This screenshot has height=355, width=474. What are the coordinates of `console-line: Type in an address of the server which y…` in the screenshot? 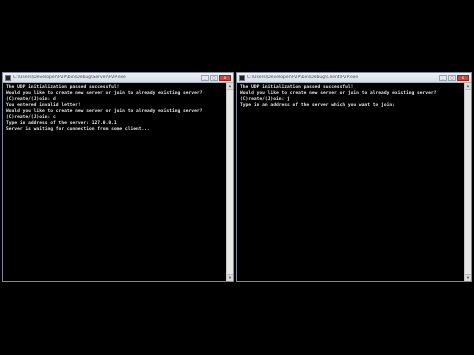 It's located at (317, 105).